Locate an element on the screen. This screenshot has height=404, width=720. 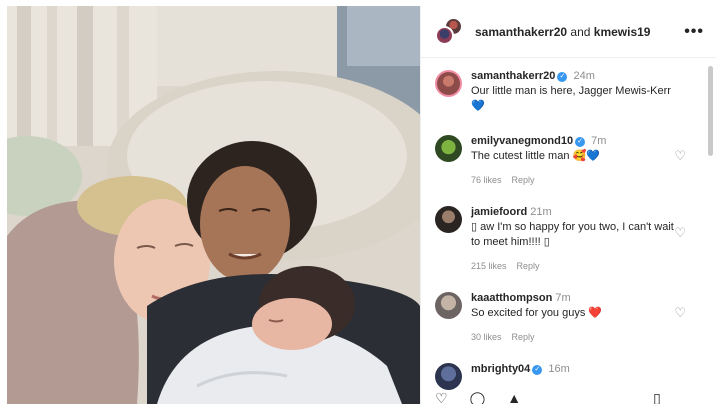
collab-avatar is located at coordinates (450, 31).